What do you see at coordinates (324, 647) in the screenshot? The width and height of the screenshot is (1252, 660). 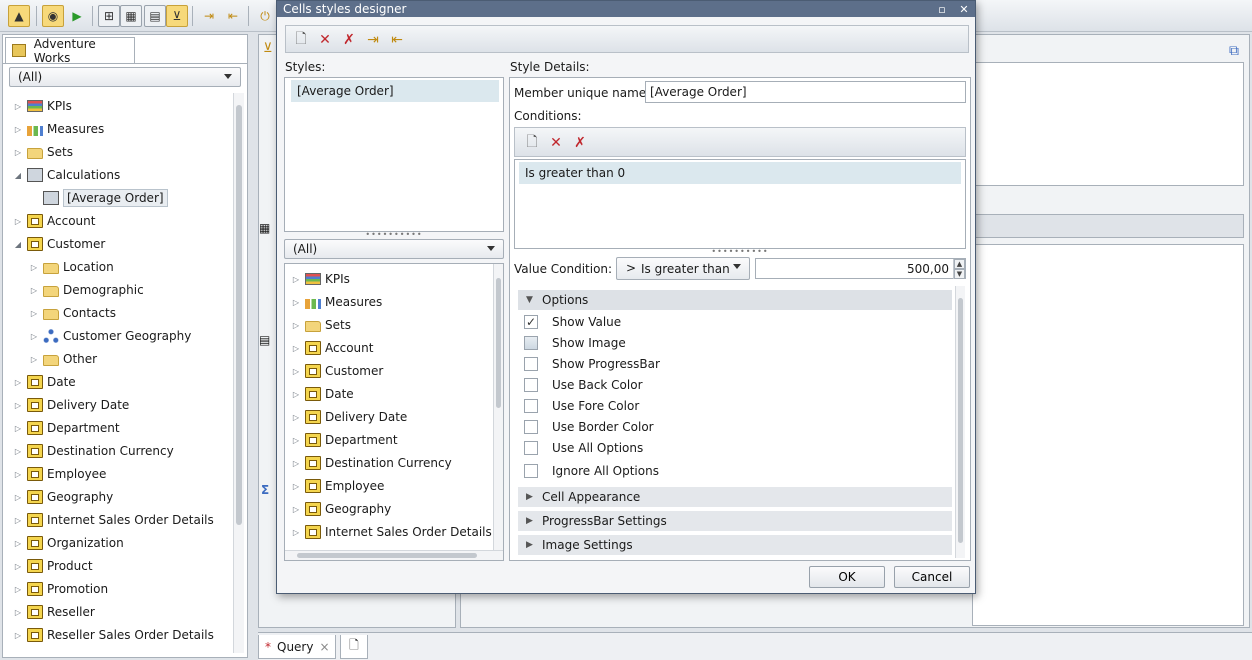 I see `close-icon: ×` at bounding box center [324, 647].